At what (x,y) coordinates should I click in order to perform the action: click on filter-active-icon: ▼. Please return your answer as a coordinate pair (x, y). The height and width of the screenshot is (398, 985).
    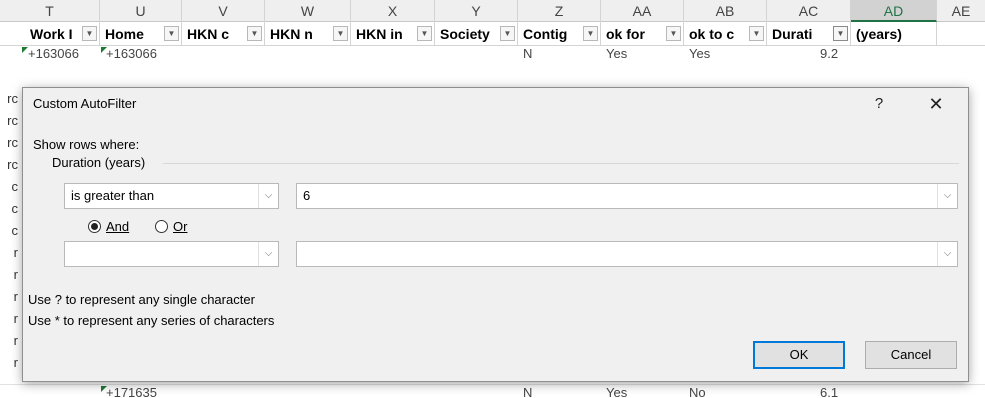
    Looking at the image, I should click on (840, 33).